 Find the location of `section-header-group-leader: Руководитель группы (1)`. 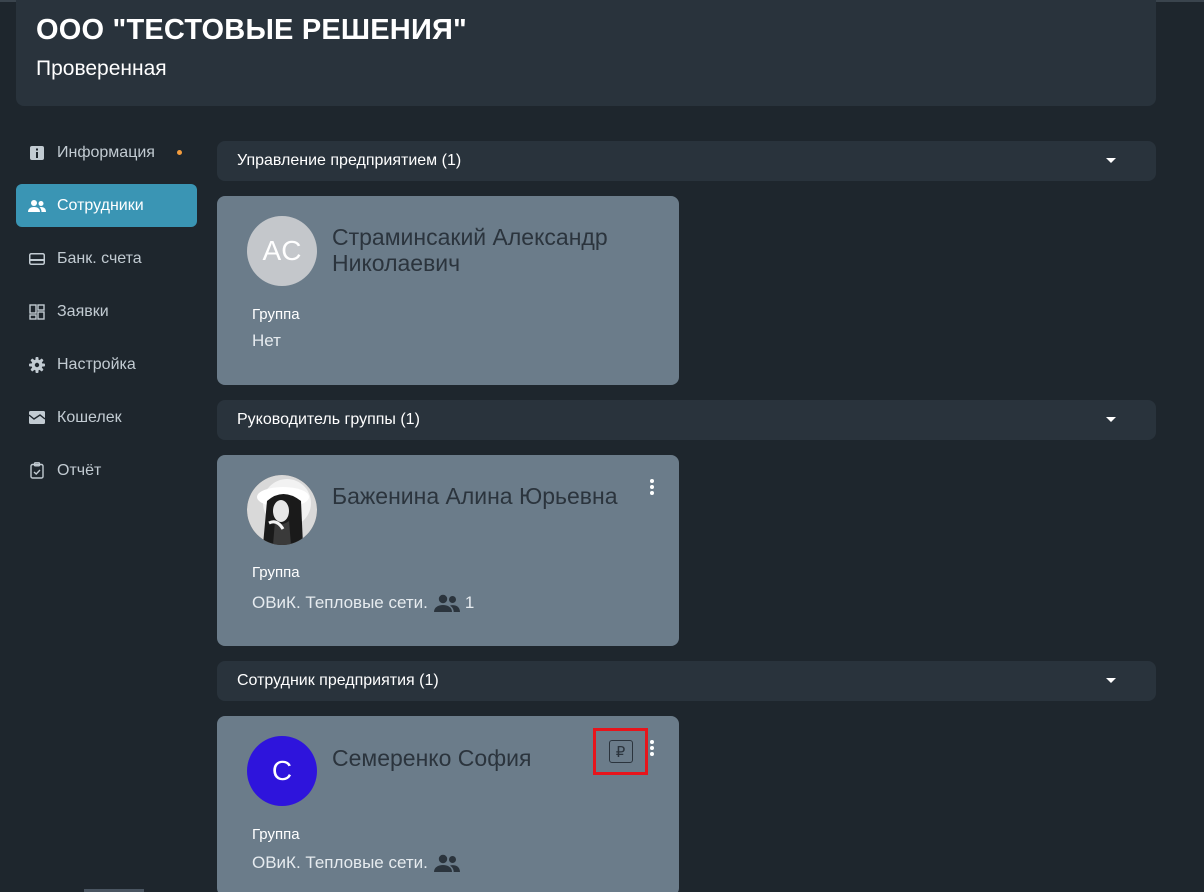

section-header-group-leader: Руководитель группы (1) is located at coordinates (686, 420).